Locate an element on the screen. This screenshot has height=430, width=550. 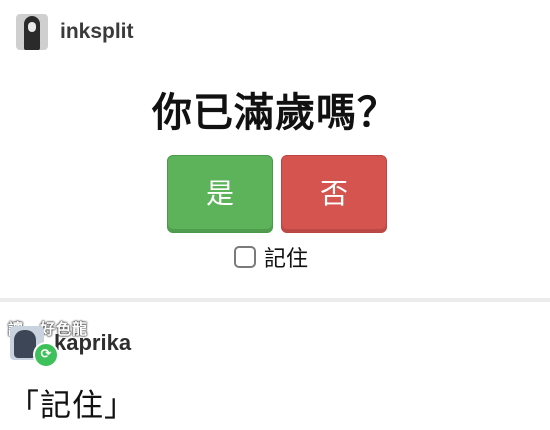
remember-checkbox is located at coordinates (245, 257).